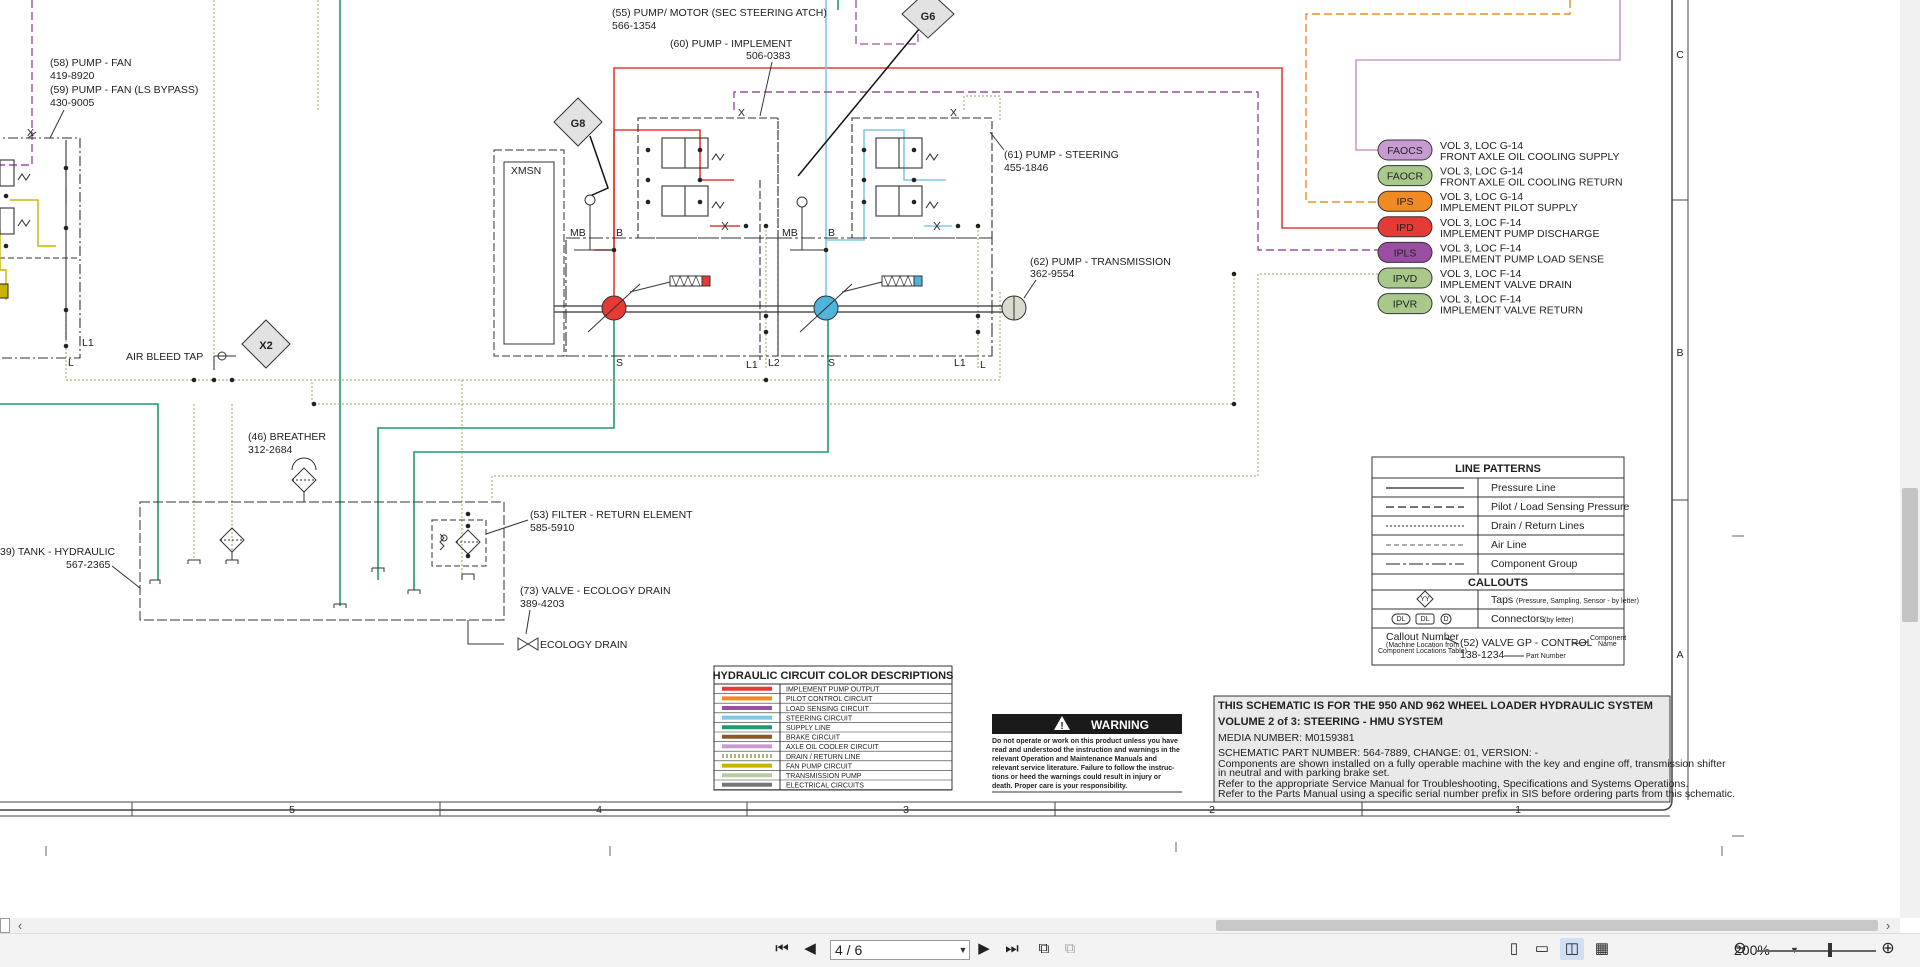 Image resolution: width=1920 pixels, height=967 pixels. What do you see at coordinates (774, 363) in the screenshot?
I see `port-l2-implement: L2` at bounding box center [774, 363].